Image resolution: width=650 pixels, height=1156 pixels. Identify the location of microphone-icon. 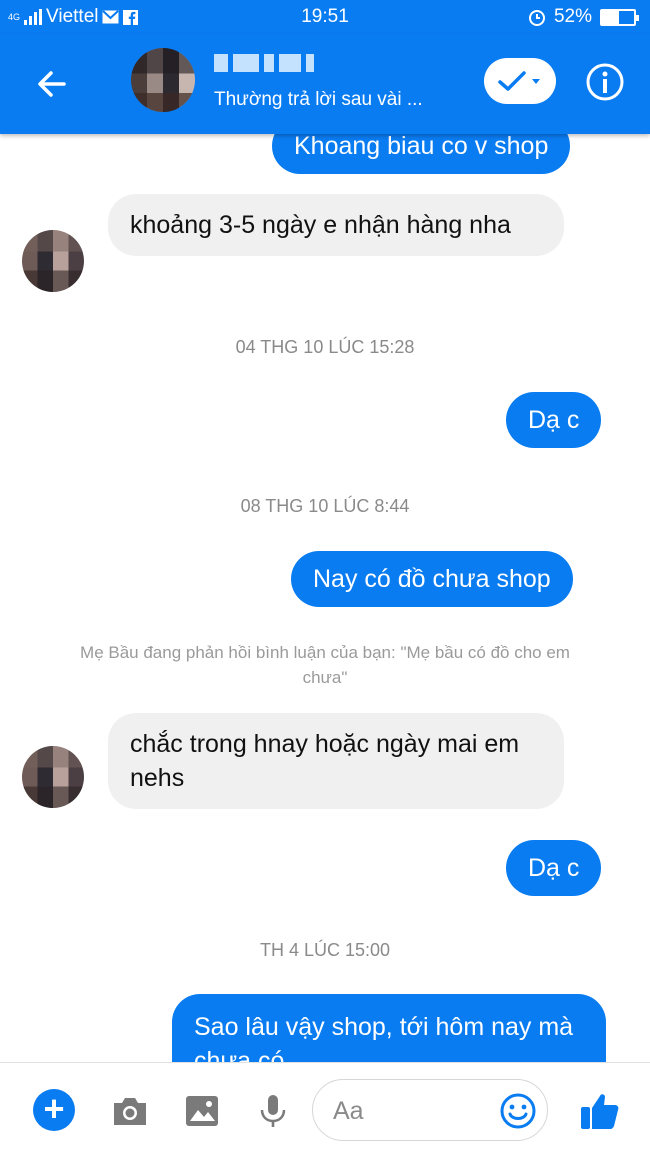
(273, 1111).